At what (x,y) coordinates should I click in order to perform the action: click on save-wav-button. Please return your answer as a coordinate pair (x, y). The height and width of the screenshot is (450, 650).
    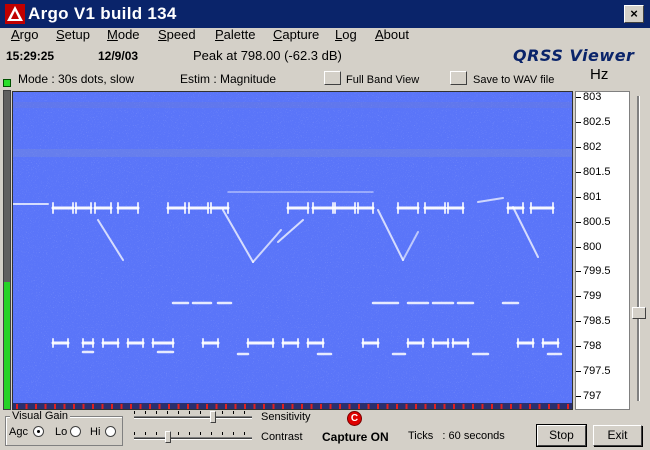
    Looking at the image, I should click on (458, 78).